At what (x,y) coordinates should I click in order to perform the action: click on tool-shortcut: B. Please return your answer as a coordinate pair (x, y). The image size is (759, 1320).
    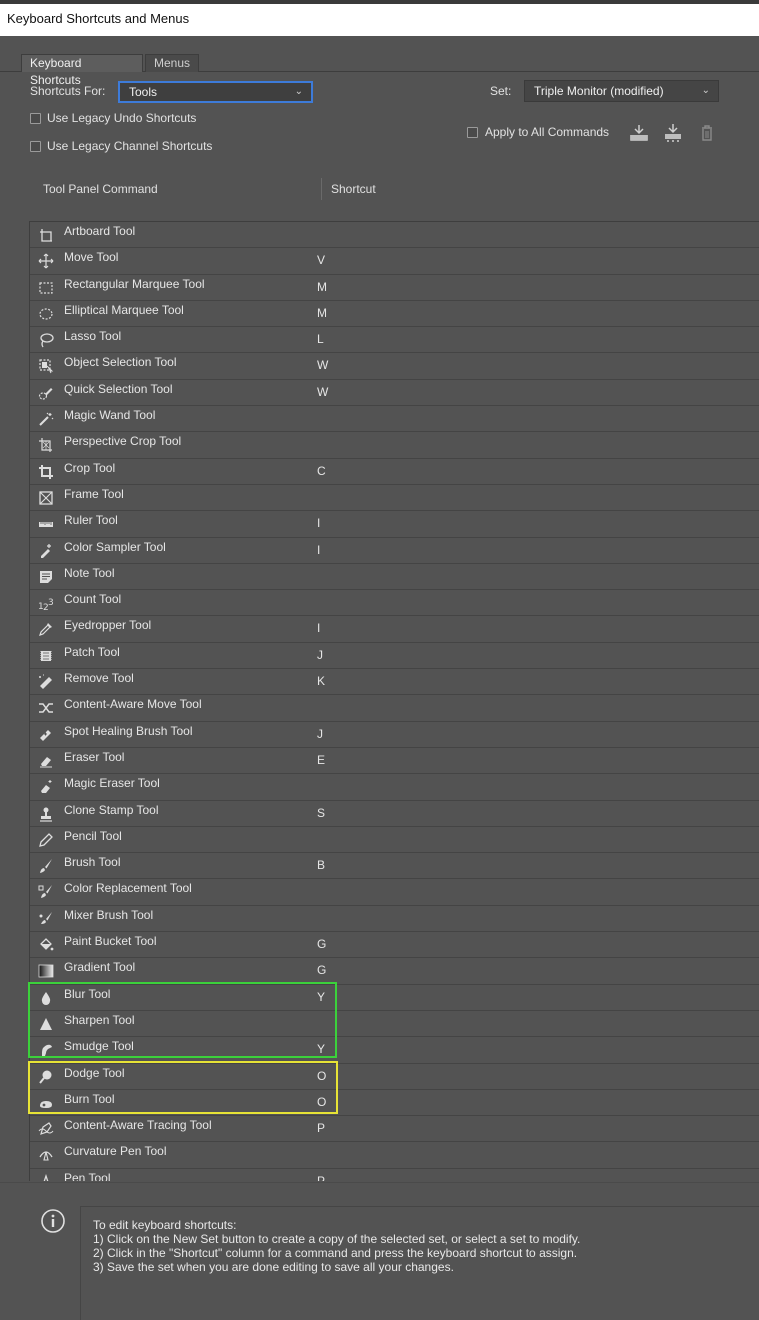
    Looking at the image, I should click on (321, 865).